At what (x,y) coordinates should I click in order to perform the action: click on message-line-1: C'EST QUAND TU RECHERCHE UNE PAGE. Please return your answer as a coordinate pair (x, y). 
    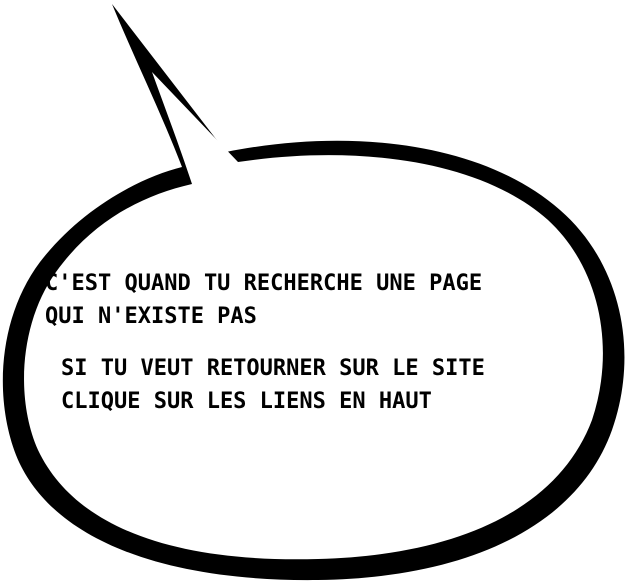
    Looking at the image, I should click on (264, 283).